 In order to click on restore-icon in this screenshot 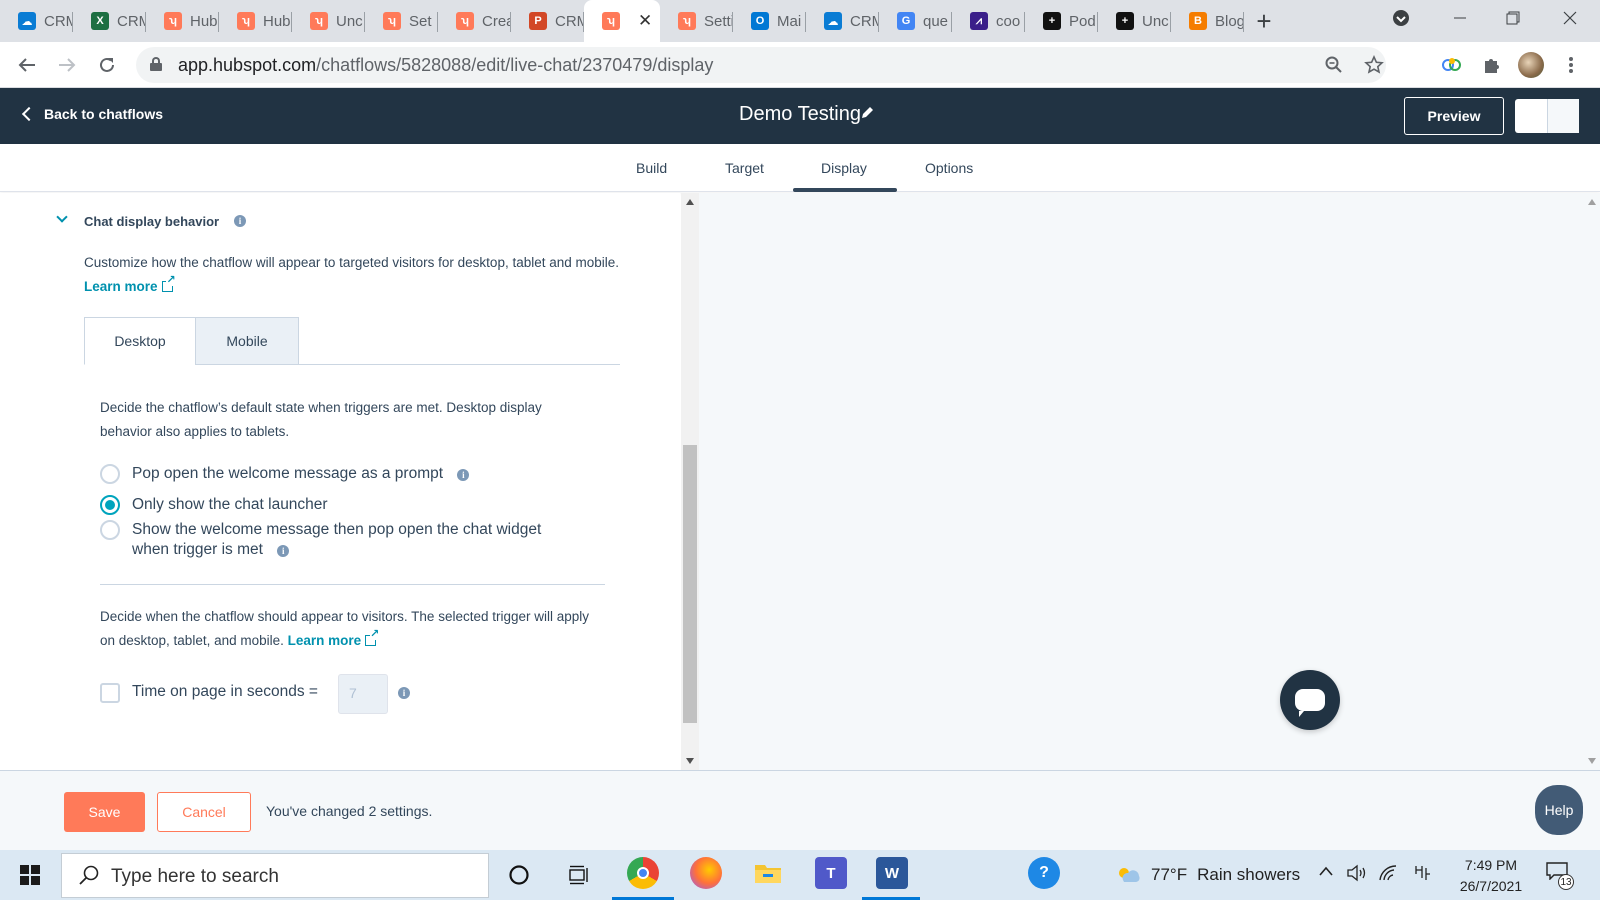, I will do `click(1513, 18)`.